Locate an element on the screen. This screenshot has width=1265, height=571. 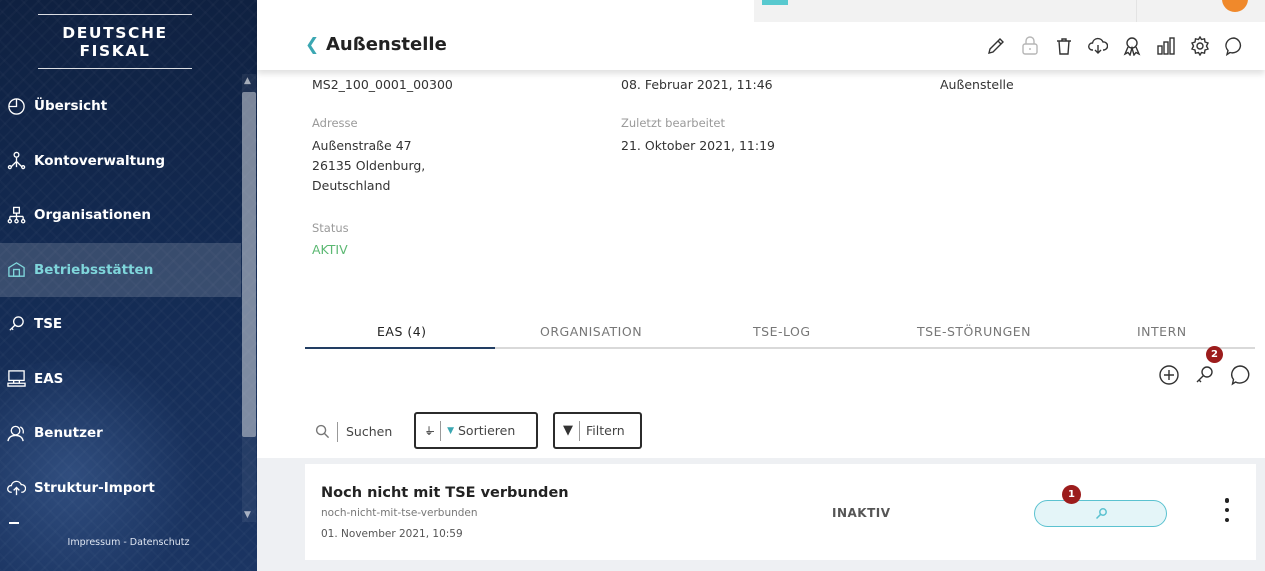
tab-tse-stoerungen: TSE-STÖRUNGEN is located at coordinates (974, 331).